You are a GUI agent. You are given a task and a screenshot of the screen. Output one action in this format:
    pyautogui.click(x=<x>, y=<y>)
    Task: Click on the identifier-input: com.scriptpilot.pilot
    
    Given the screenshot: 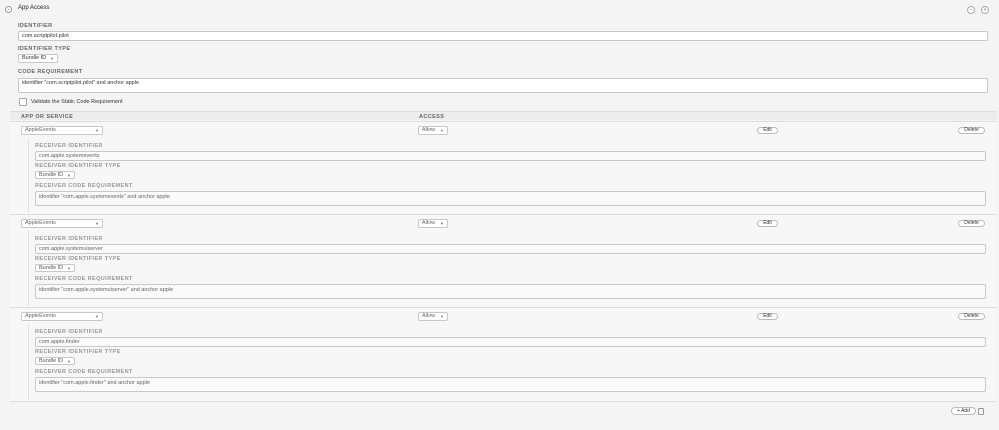 What is the action you would take?
    pyautogui.click(x=503, y=36)
    